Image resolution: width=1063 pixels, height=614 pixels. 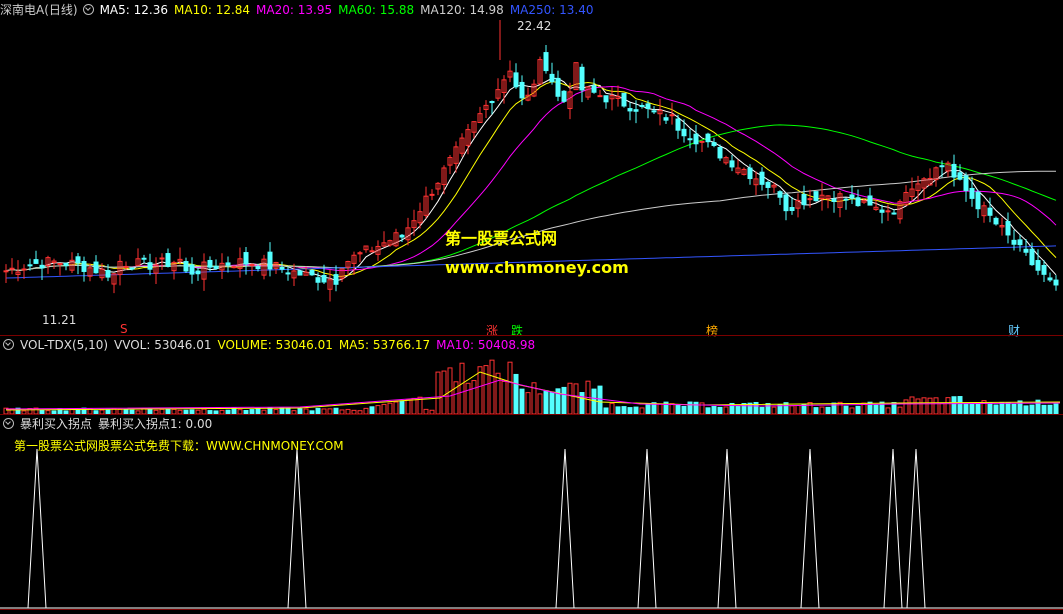 I want to click on signal-indicator-name: 暴利买入拐点, so click(x=56, y=424).